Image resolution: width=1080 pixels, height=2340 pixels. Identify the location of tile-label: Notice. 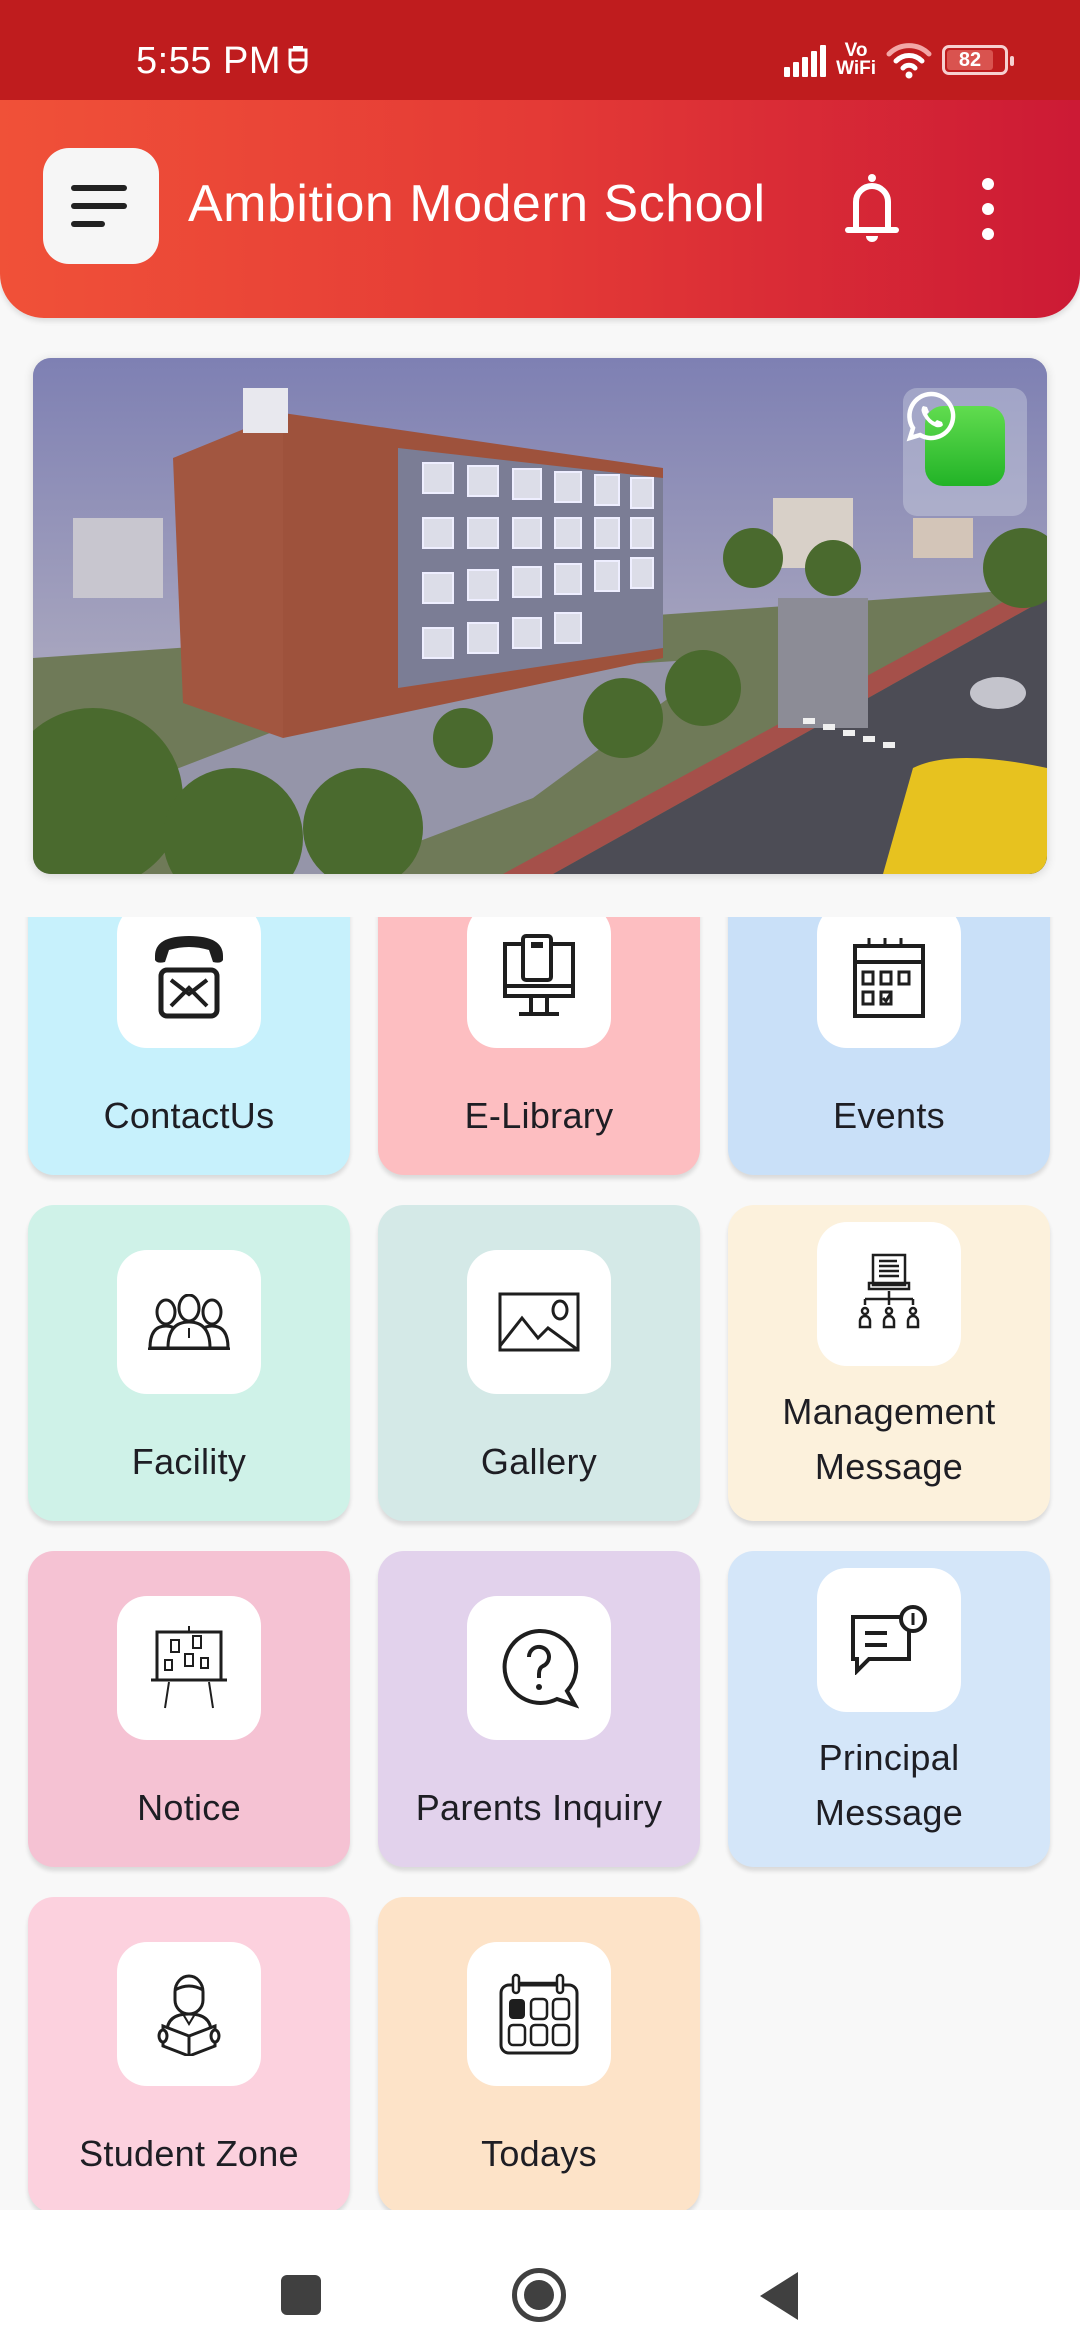
(189, 1807).